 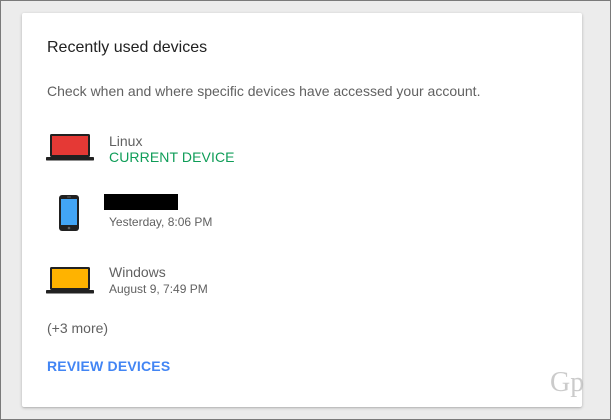 I want to click on smartphone-icon, so click(x=69, y=215).